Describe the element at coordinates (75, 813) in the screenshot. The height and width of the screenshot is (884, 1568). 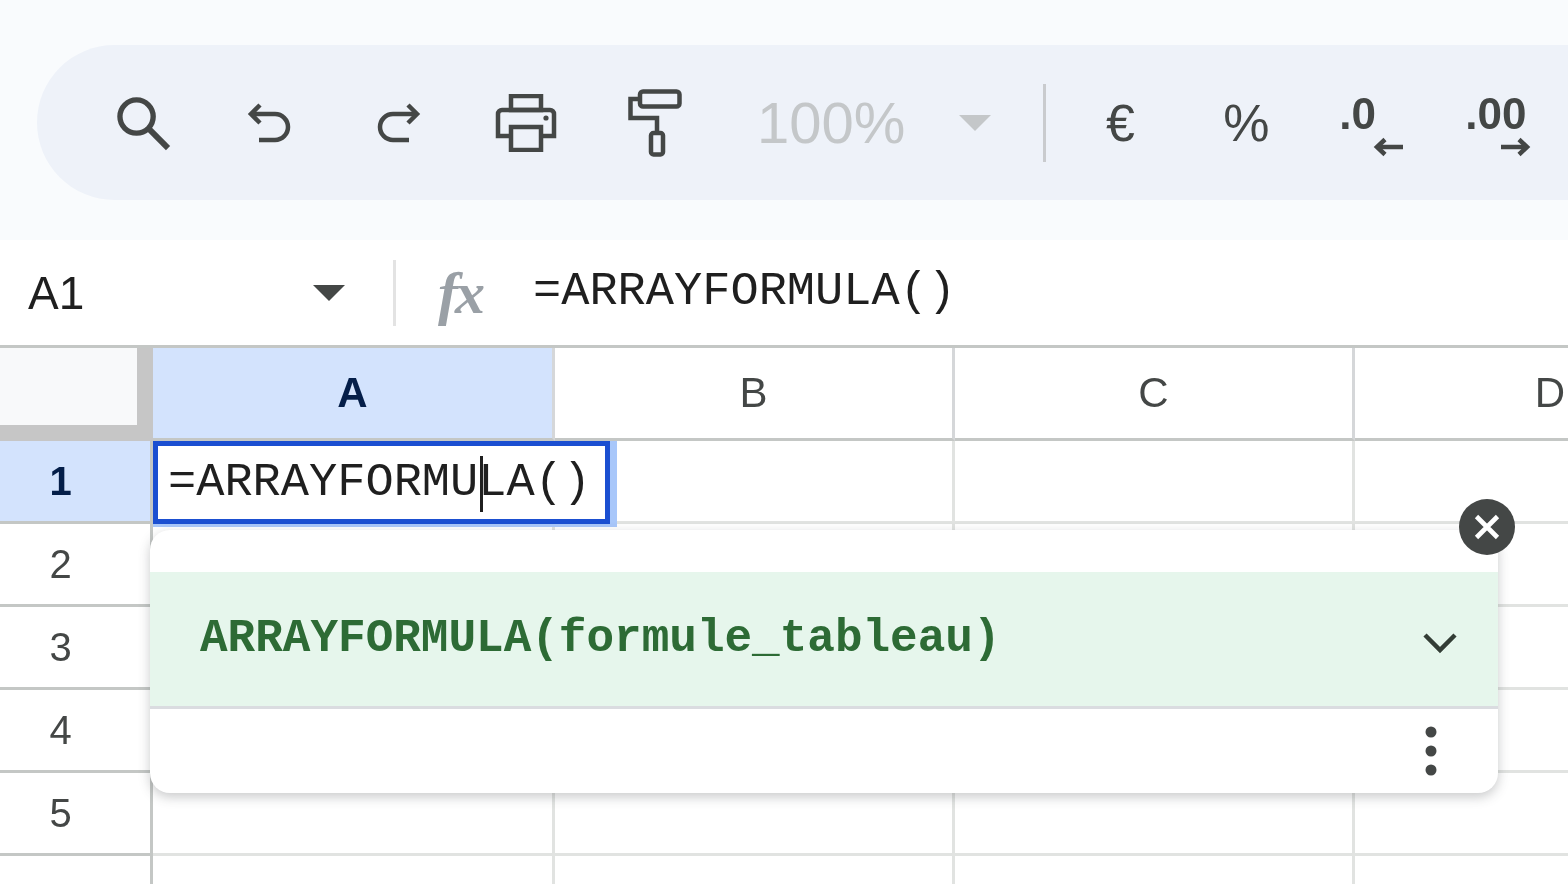
I see `row-header: 5` at that location.